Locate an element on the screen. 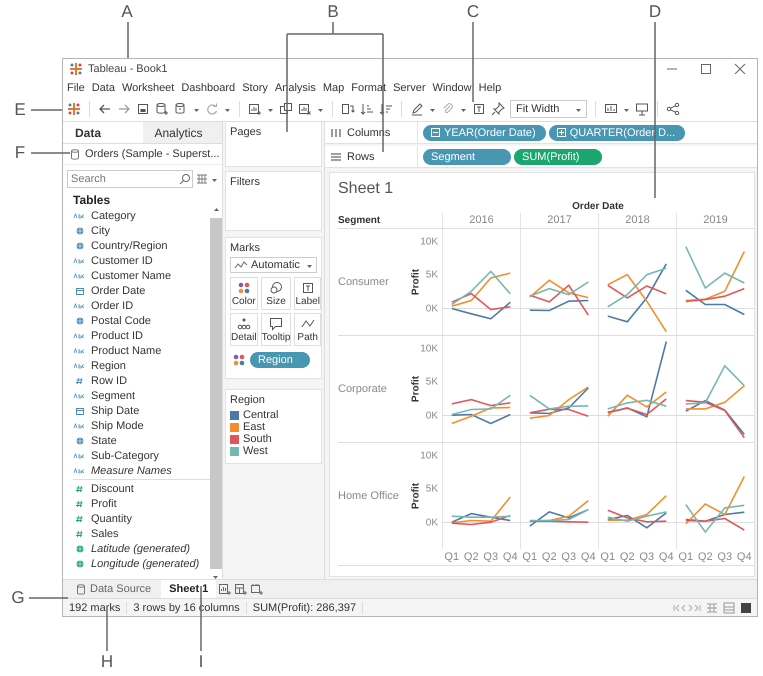 The height and width of the screenshot is (676, 763). legend-label: Central is located at coordinates (260, 415).